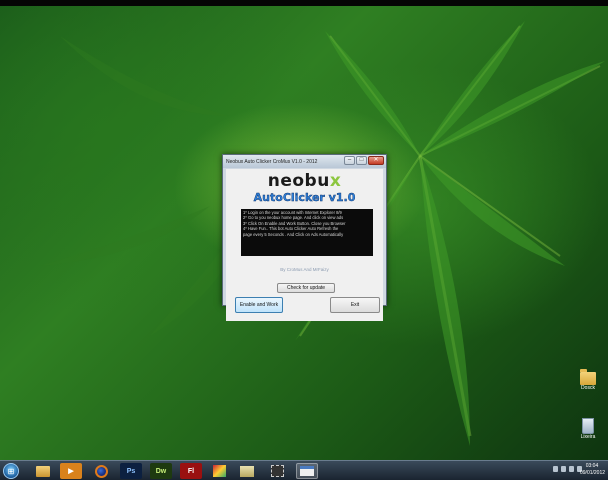  Describe the element at coordinates (272, 161) in the screenshot. I see `window-title: Neobux Auto Clicker CroMus V1.0 - 2012` at that location.